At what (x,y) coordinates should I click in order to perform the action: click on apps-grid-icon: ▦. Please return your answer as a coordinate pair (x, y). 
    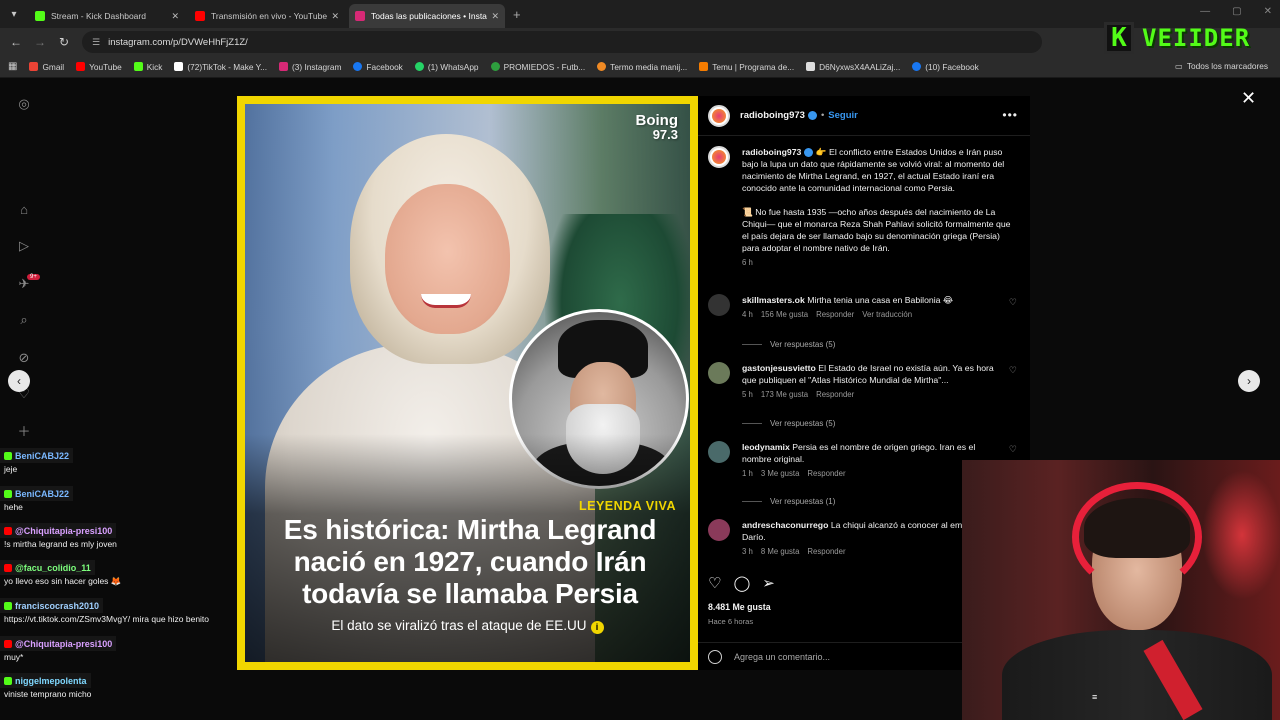
    Looking at the image, I should click on (12, 66).